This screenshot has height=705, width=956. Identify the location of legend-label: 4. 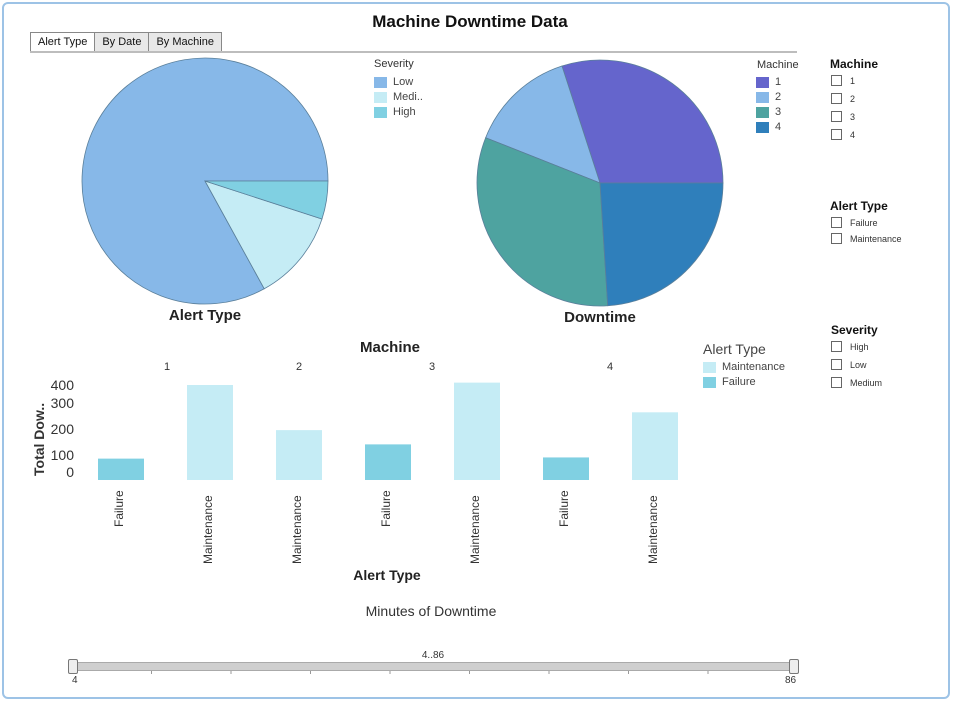
(778, 127).